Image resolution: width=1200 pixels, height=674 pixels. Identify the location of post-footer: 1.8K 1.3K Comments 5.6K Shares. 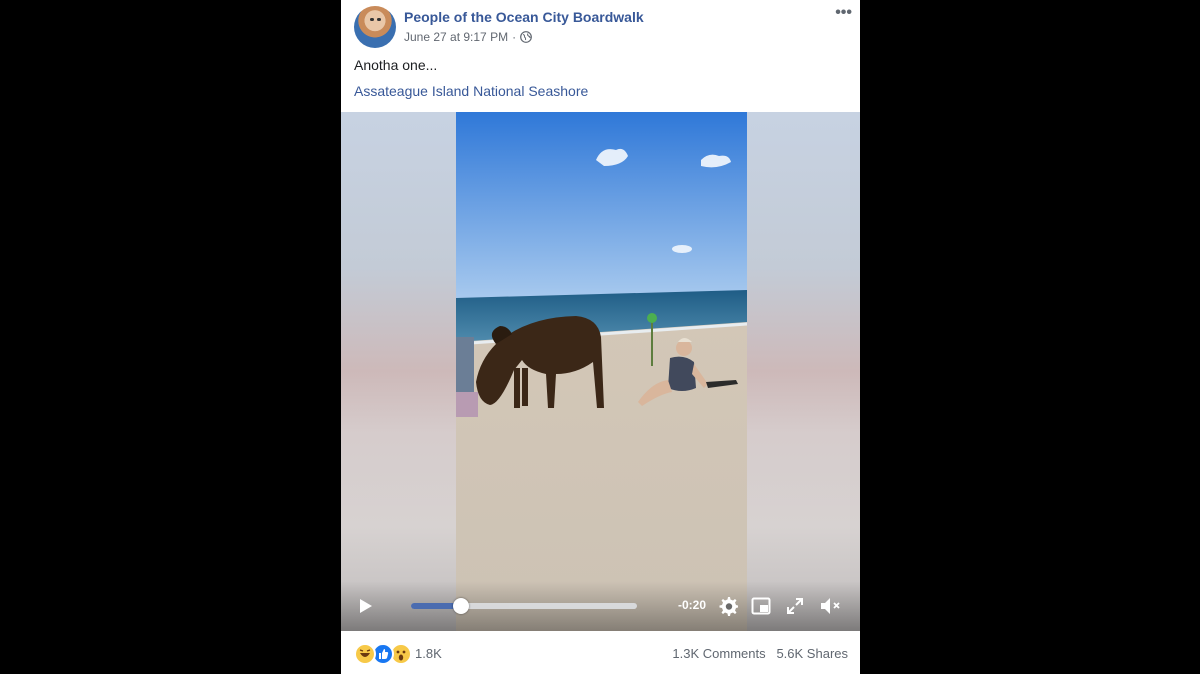
(600, 652).